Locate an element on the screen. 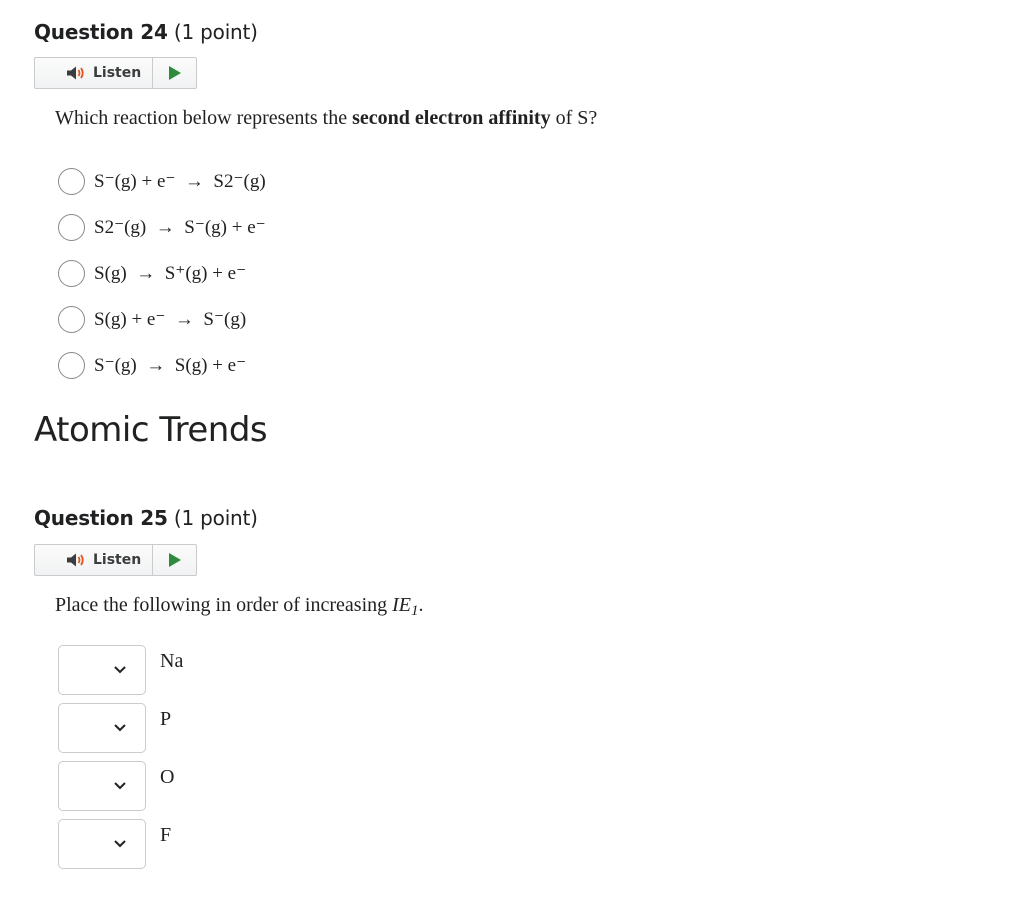 The image size is (1024, 897). prompt-text-end: . is located at coordinates (421, 605).